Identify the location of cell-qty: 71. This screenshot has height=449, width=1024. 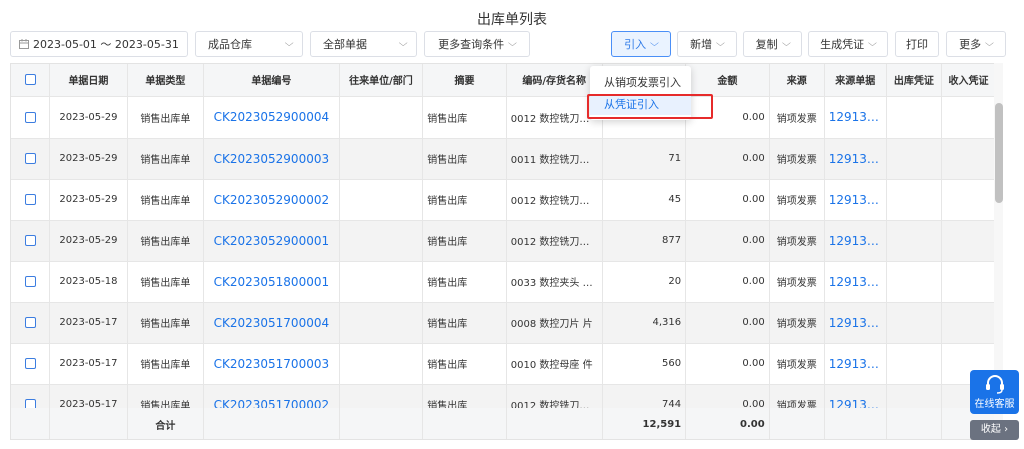
(644, 159).